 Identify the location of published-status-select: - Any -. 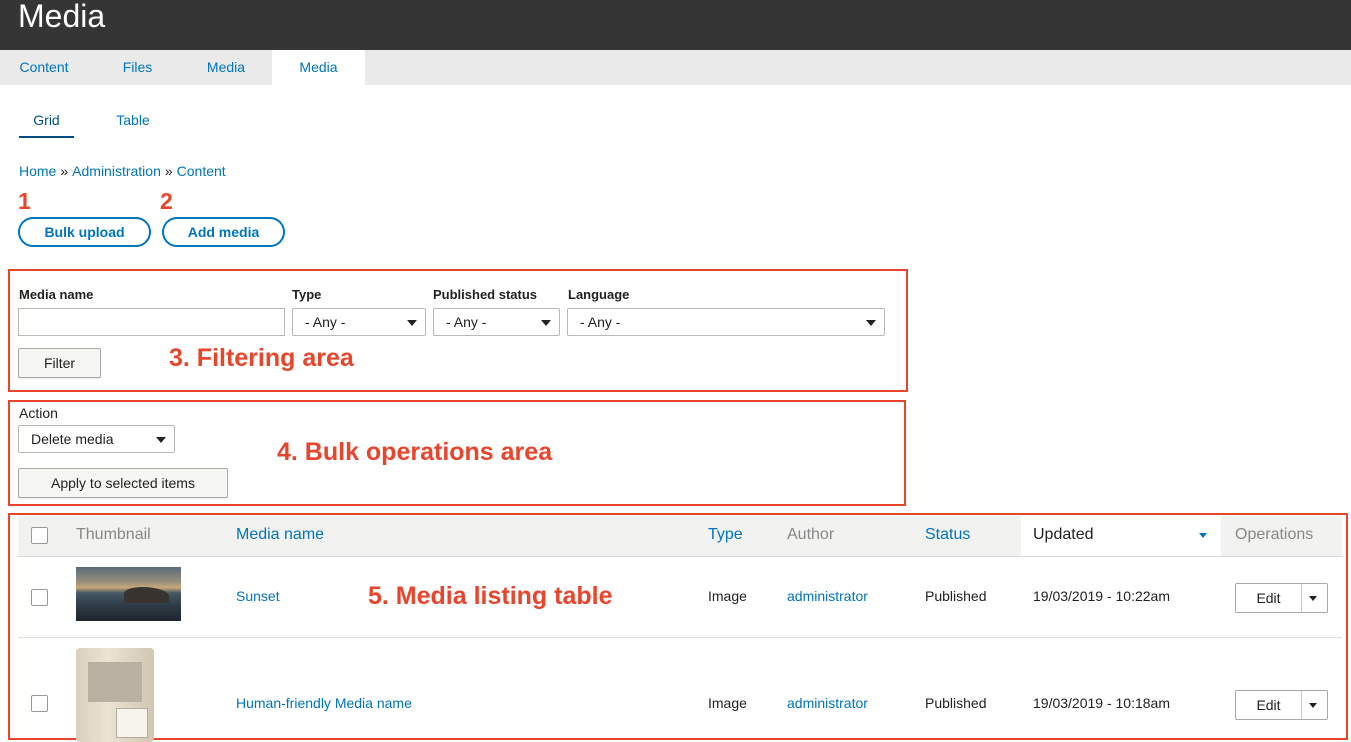
(496, 322).